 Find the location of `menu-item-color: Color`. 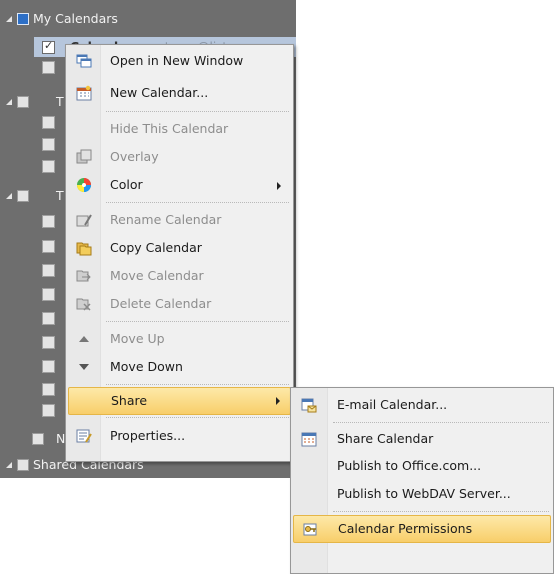

menu-item-color: Color is located at coordinates (179, 185).